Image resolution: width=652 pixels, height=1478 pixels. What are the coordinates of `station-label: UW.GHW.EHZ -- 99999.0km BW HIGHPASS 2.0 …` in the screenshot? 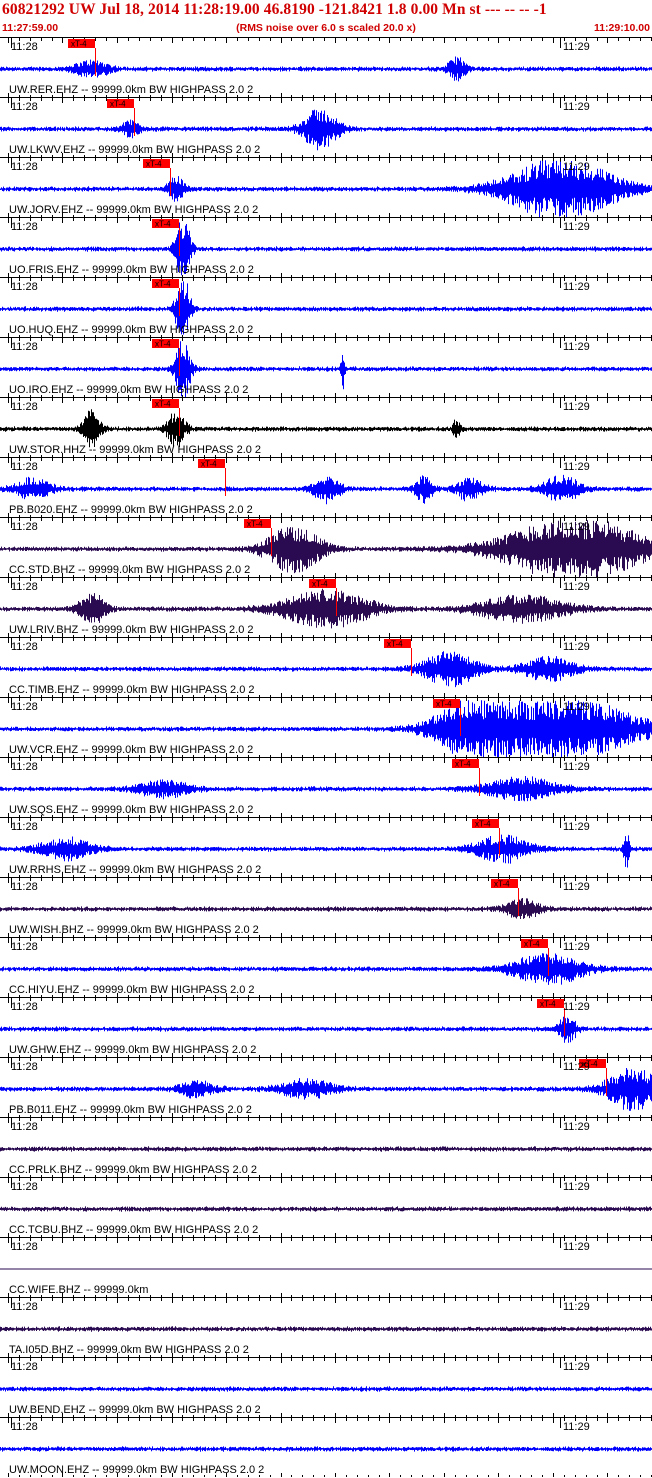 It's located at (133, 1050).